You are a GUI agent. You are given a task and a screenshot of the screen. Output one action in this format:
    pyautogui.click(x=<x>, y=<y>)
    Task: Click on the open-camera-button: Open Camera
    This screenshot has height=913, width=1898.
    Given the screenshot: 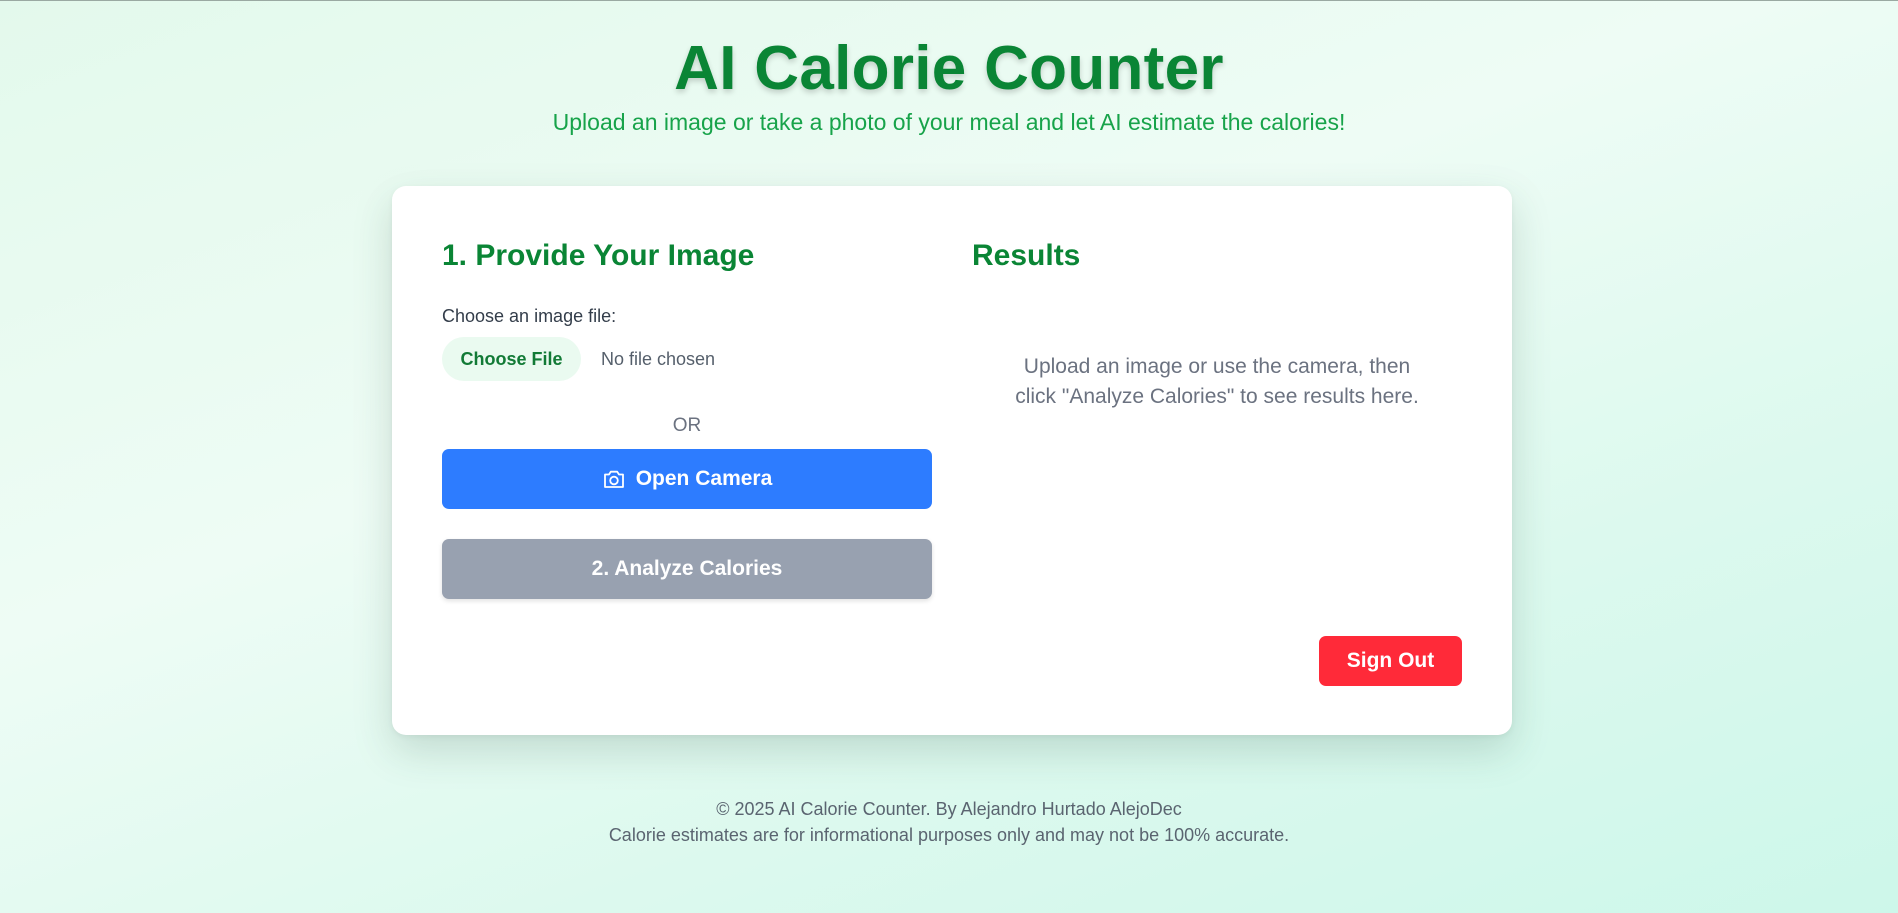 What is the action you would take?
    pyautogui.click(x=687, y=479)
    